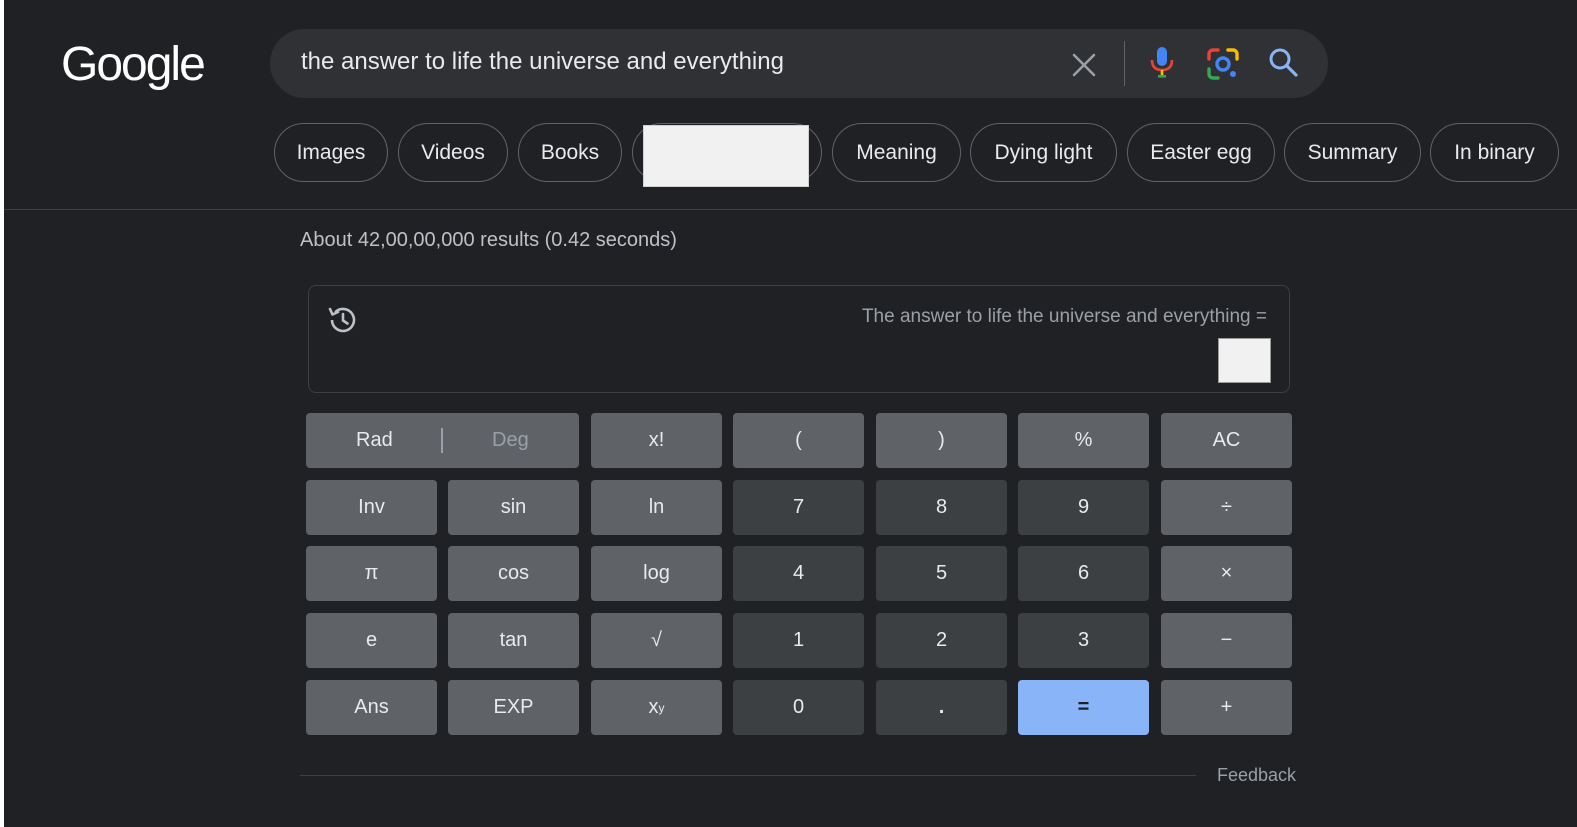 The image size is (1577, 827). I want to click on key-factorial: x!, so click(656, 440).